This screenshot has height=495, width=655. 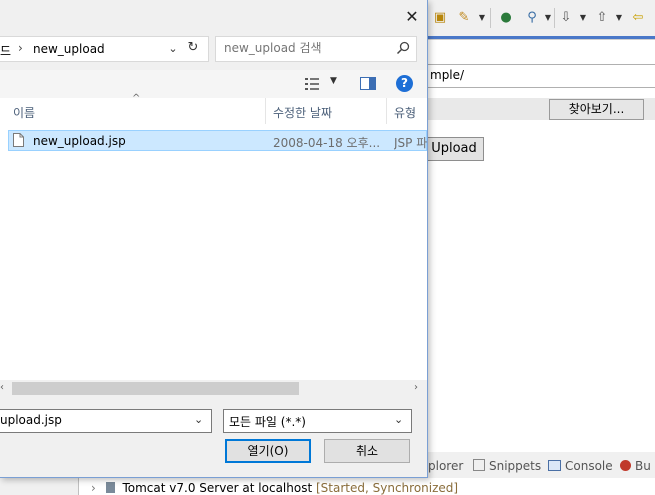 What do you see at coordinates (638, 18) in the screenshot?
I see `back-icon: ⇦` at bounding box center [638, 18].